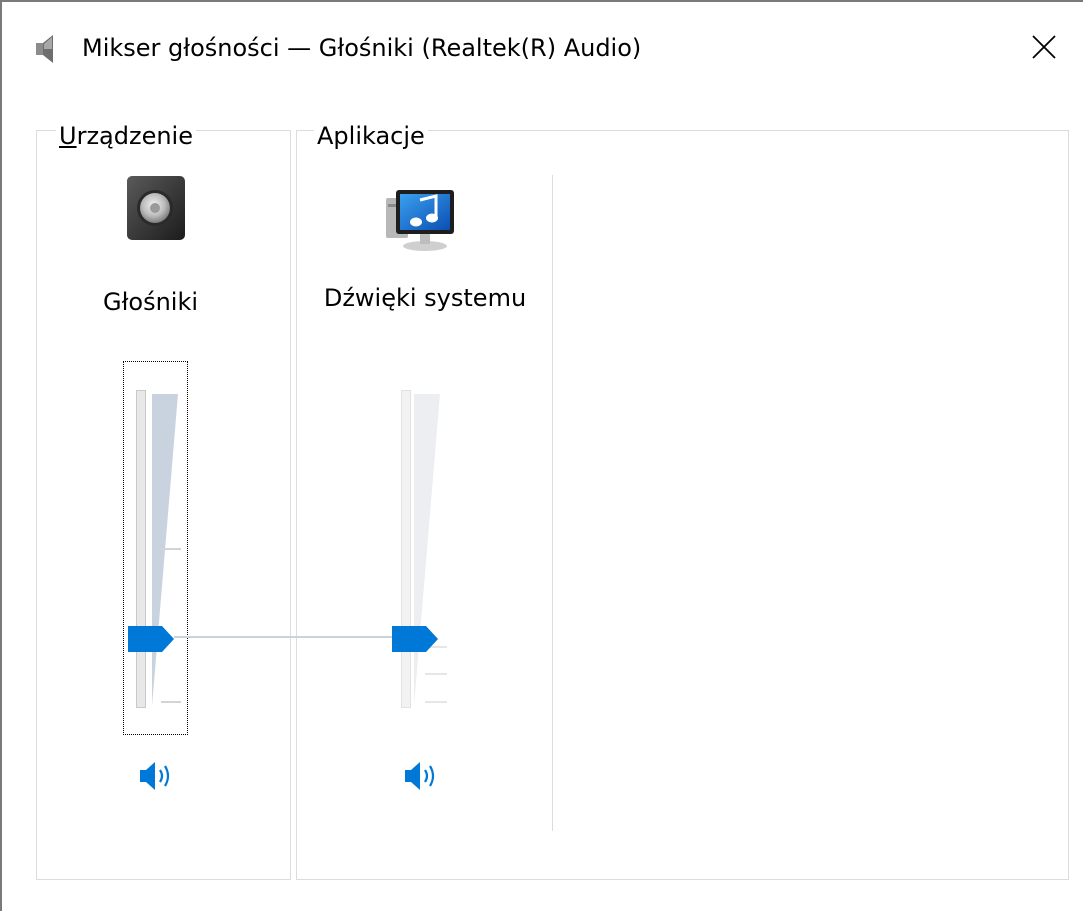  Describe the element at coordinates (423, 220) in the screenshot. I see `system-sounds-icon` at that location.